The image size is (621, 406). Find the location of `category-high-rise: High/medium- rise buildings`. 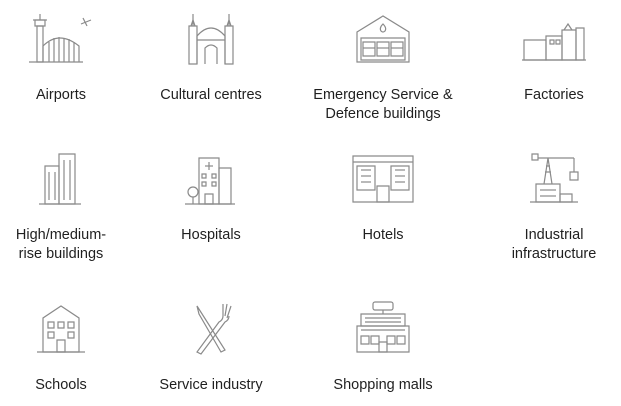

category-high-rise: High/medium- rise buildings is located at coordinates (68, 207).